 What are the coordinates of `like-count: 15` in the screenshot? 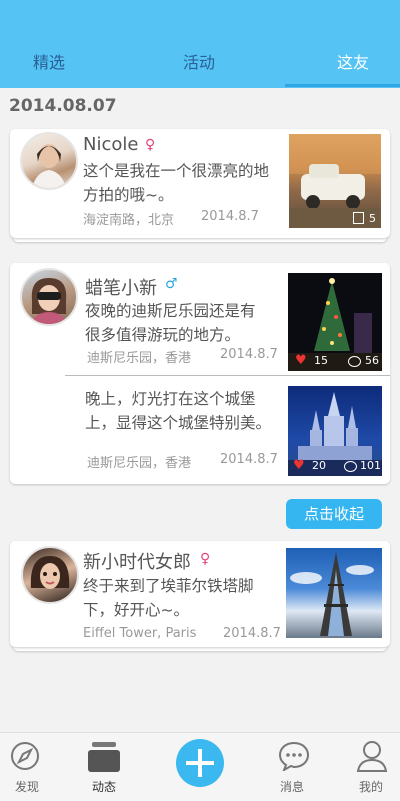 It's located at (321, 360).